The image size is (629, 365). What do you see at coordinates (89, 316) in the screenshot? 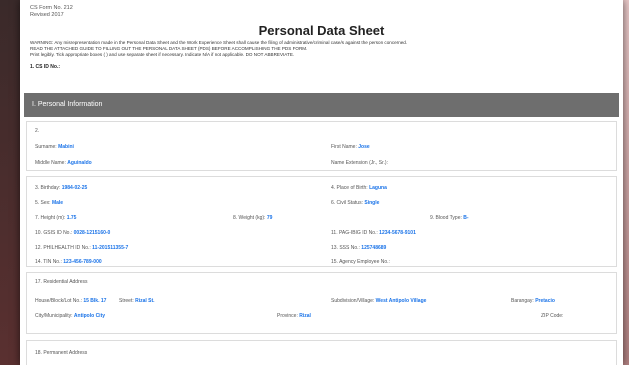
I see `city-value: Antipolo City` at bounding box center [89, 316].